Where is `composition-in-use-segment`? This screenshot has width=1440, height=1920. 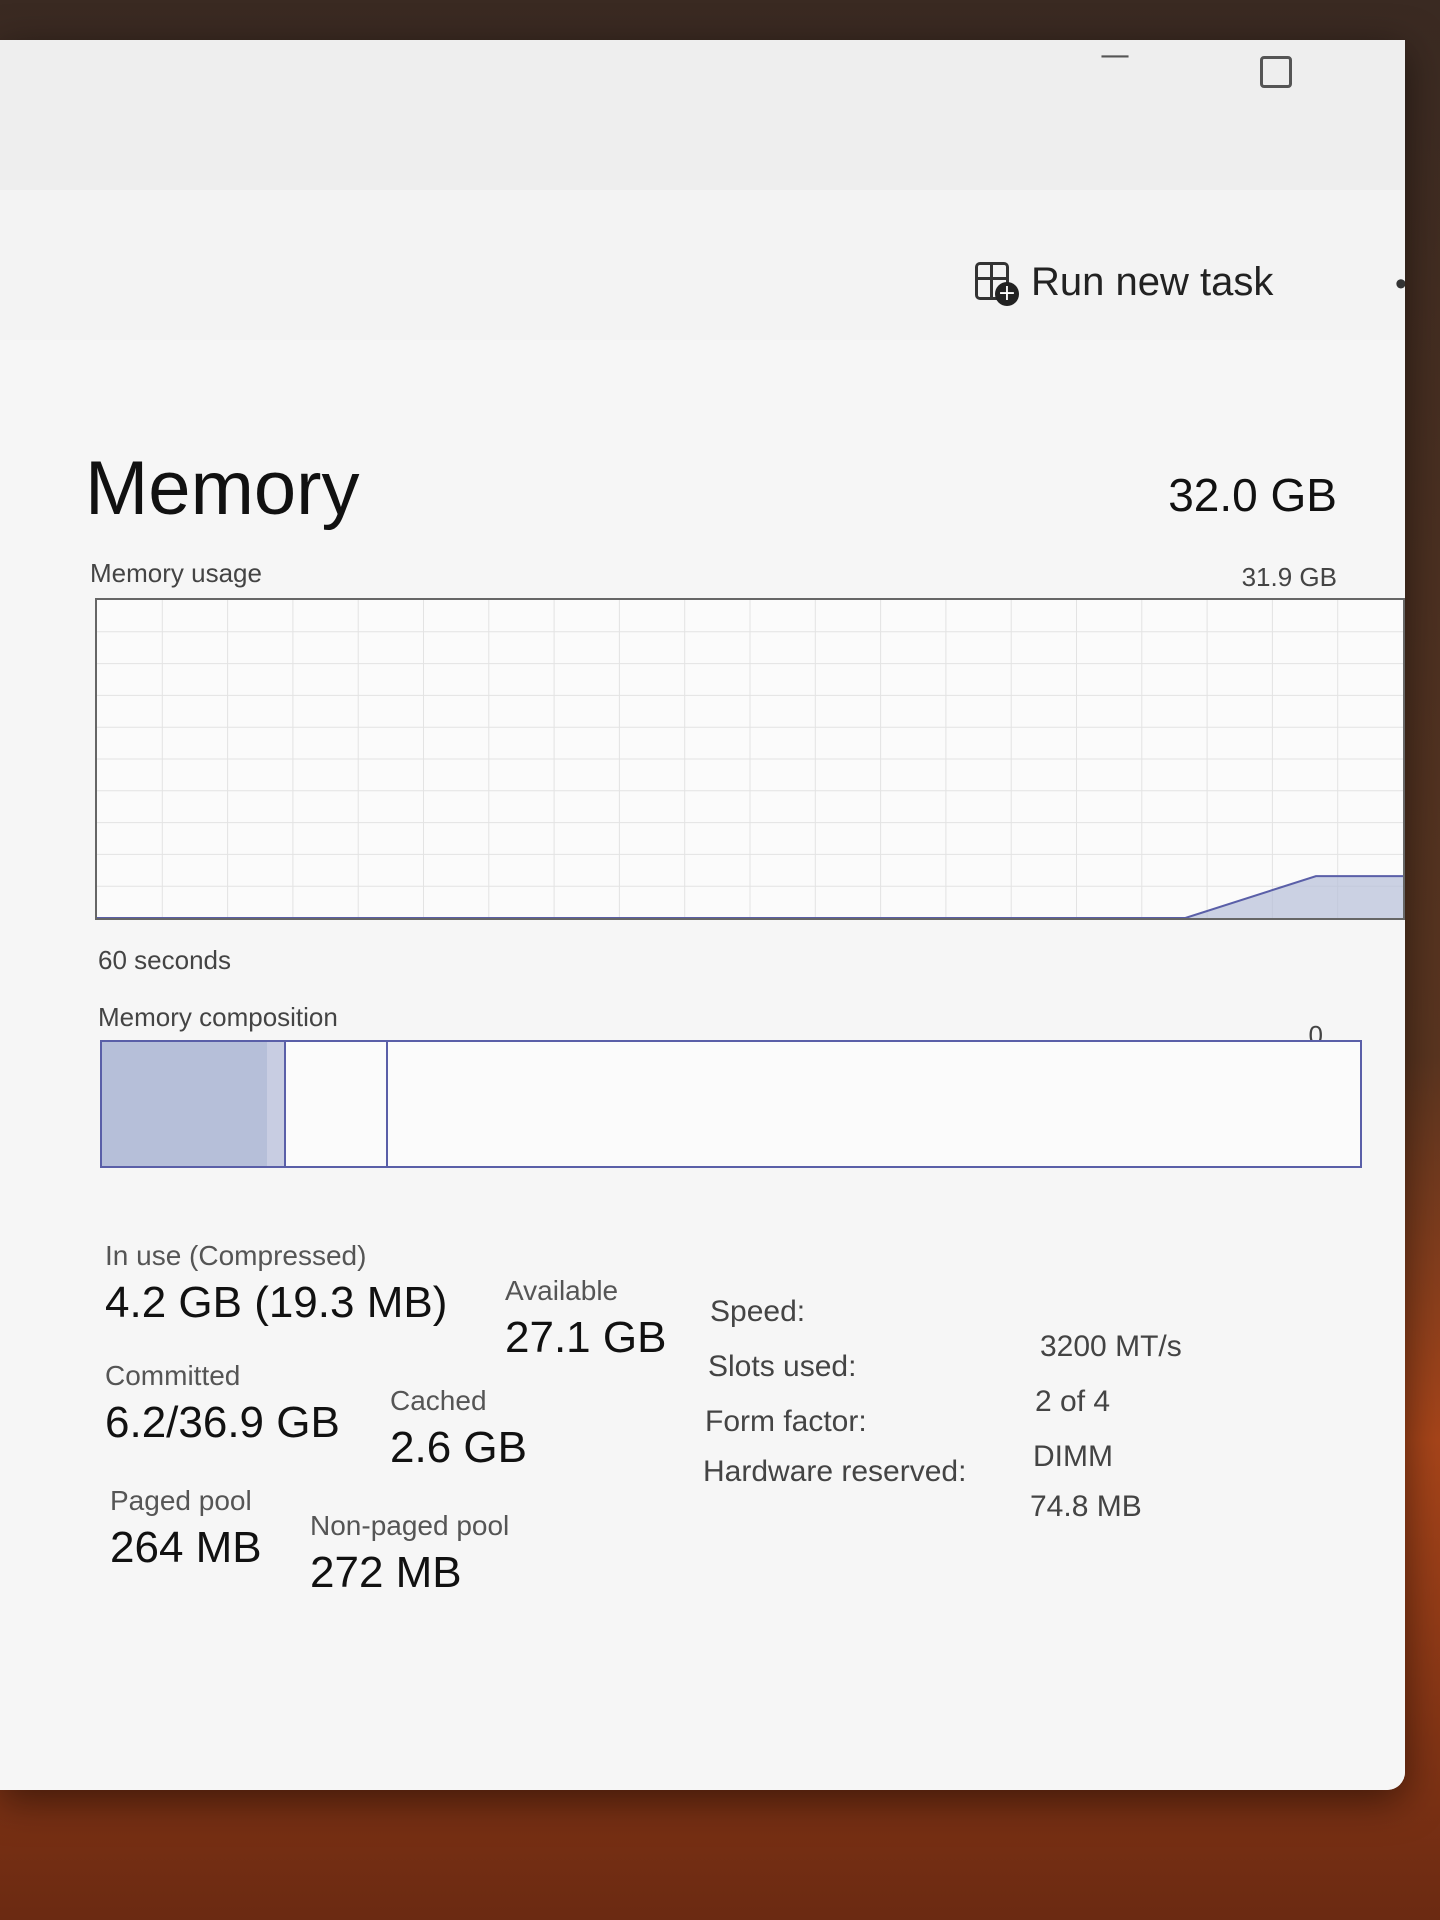 composition-in-use-segment is located at coordinates (185, 1104).